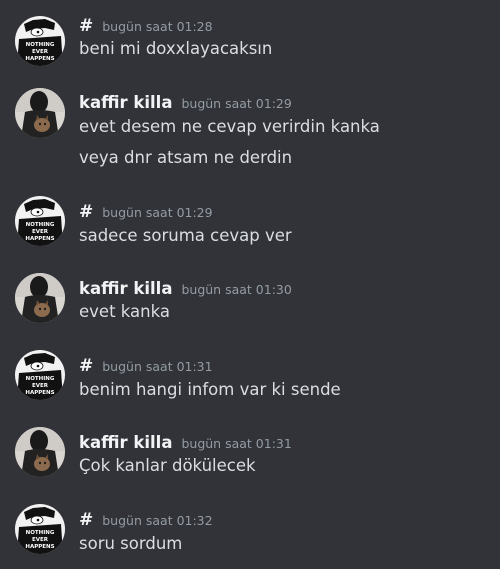 The height and width of the screenshot is (569, 500). Describe the element at coordinates (157, 26) in the screenshot. I see `timestamp: bugün saat 01:28` at that location.